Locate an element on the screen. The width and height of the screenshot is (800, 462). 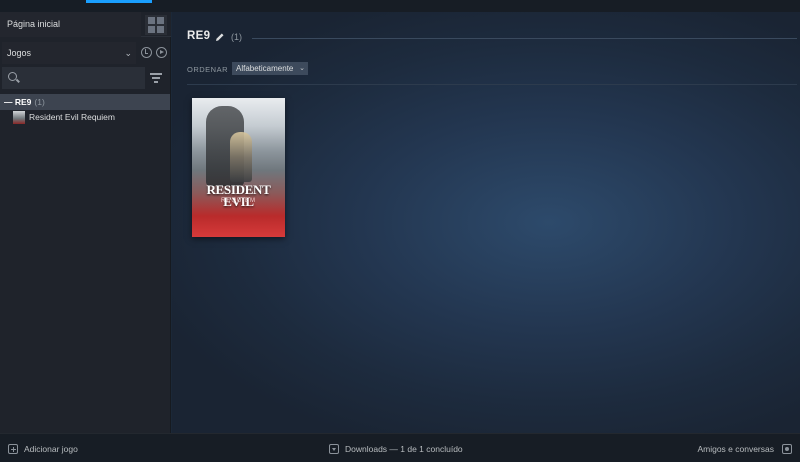
home-row: Página inicial is located at coordinates (85, 24).